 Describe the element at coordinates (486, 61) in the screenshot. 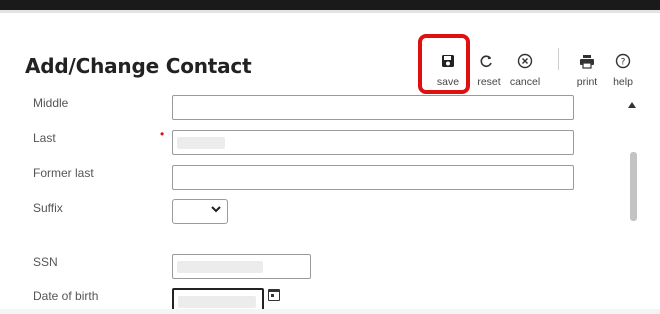

I see `reset-icon` at that location.